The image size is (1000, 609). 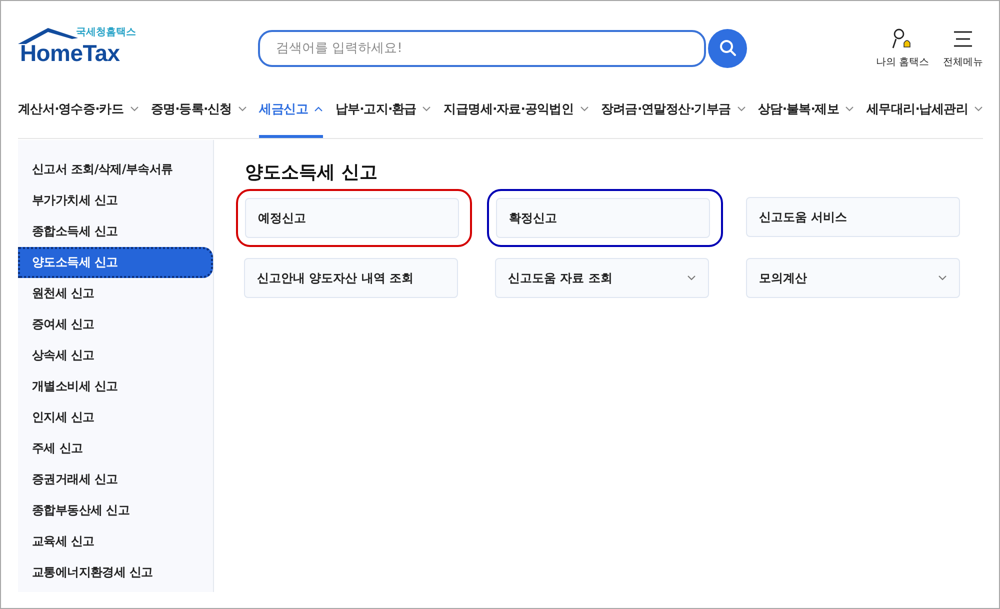 I want to click on nav-tab: 세무대리·납세관리, so click(x=924, y=111).